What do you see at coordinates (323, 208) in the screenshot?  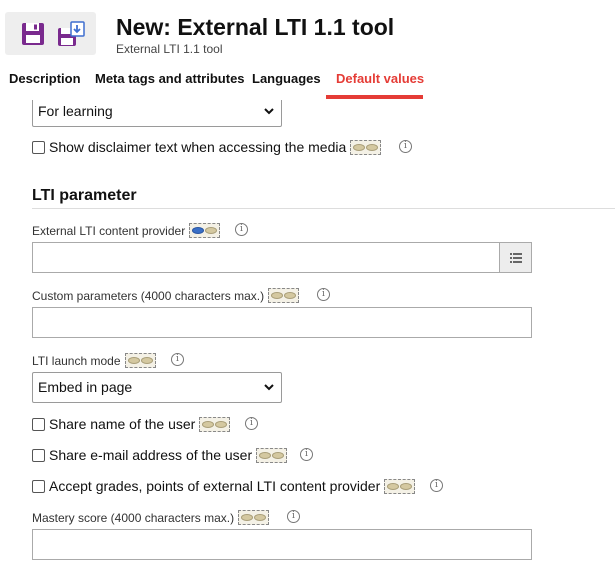 I see `section-divider` at bounding box center [323, 208].